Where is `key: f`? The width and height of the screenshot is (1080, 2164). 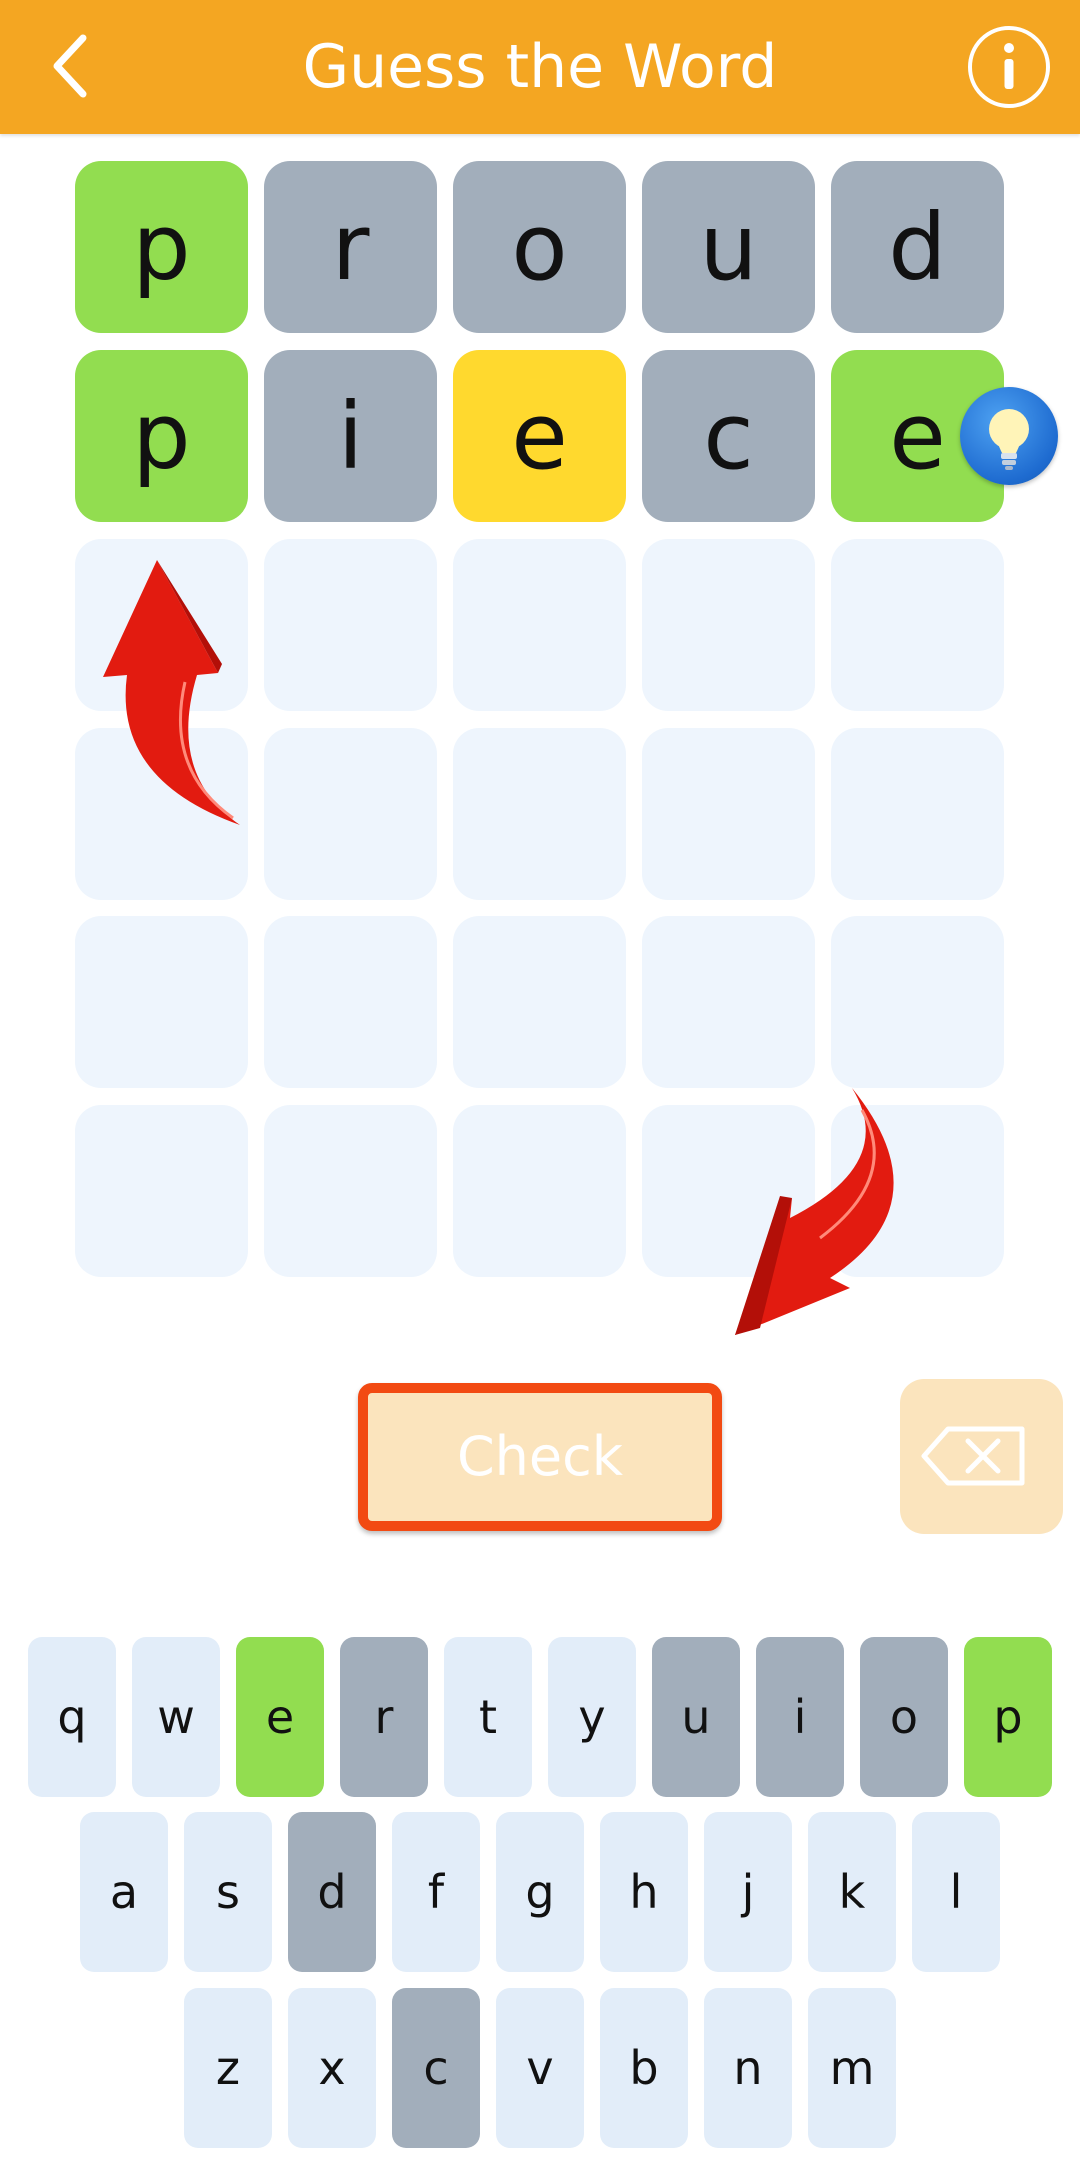 key: f is located at coordinates (436, 1892).